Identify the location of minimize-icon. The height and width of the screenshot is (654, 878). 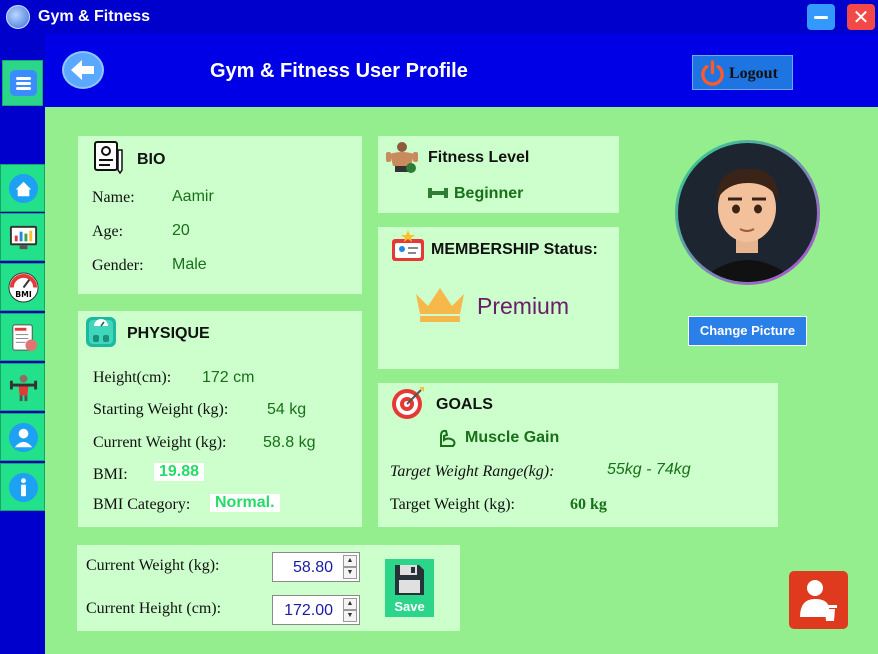
(821, 17).